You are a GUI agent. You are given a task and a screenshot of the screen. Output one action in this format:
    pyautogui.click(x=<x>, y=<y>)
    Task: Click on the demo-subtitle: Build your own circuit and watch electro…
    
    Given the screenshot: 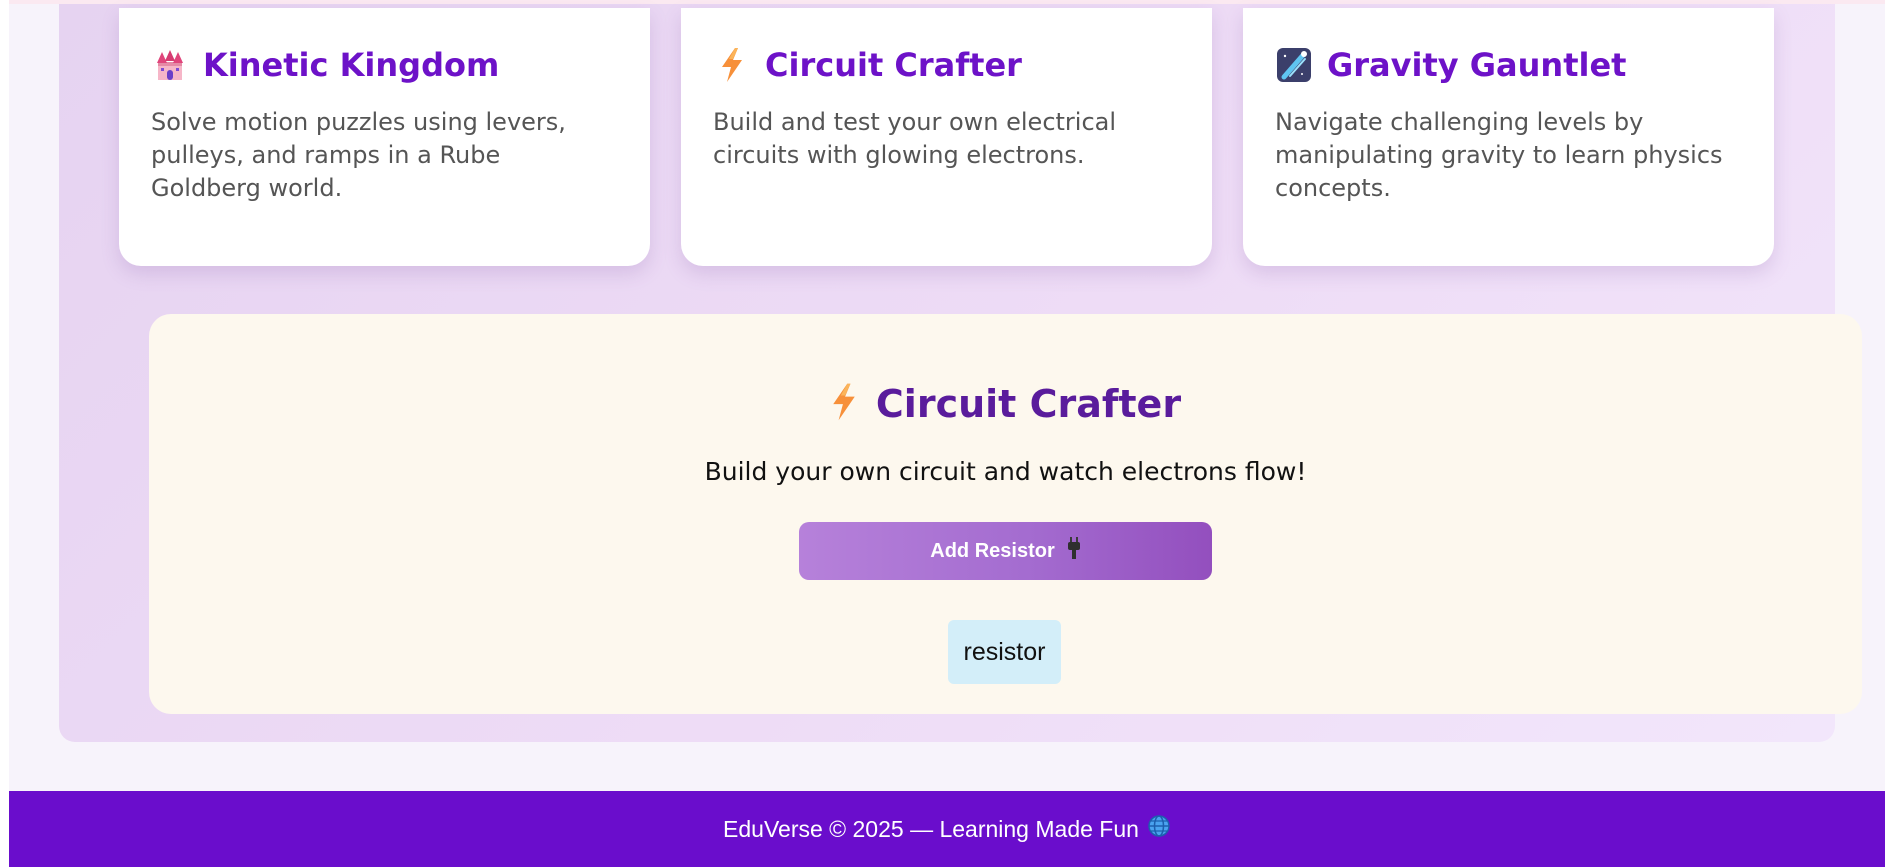 What is the action you would take?
    pyautogui.click(x=1005, y=471)
    